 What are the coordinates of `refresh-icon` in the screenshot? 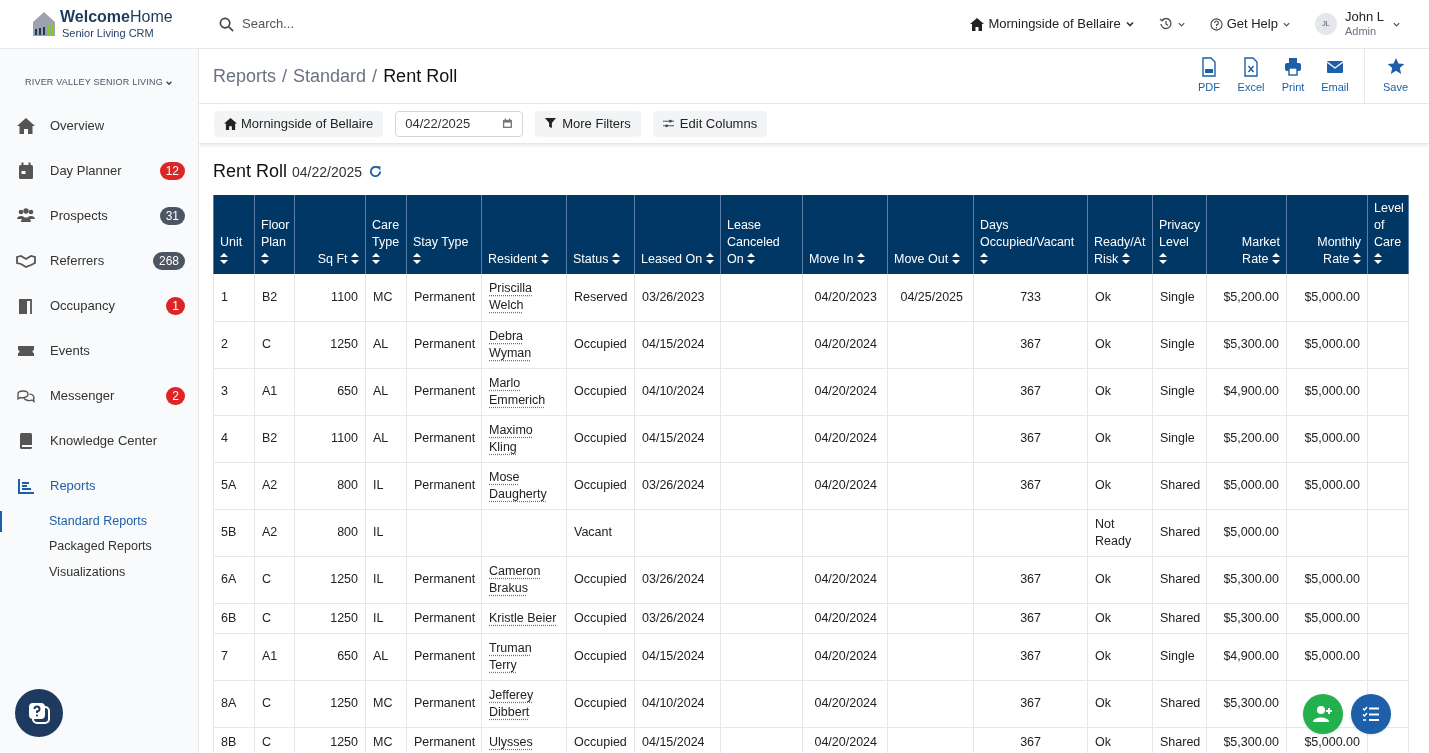 It's located at (376, 171).